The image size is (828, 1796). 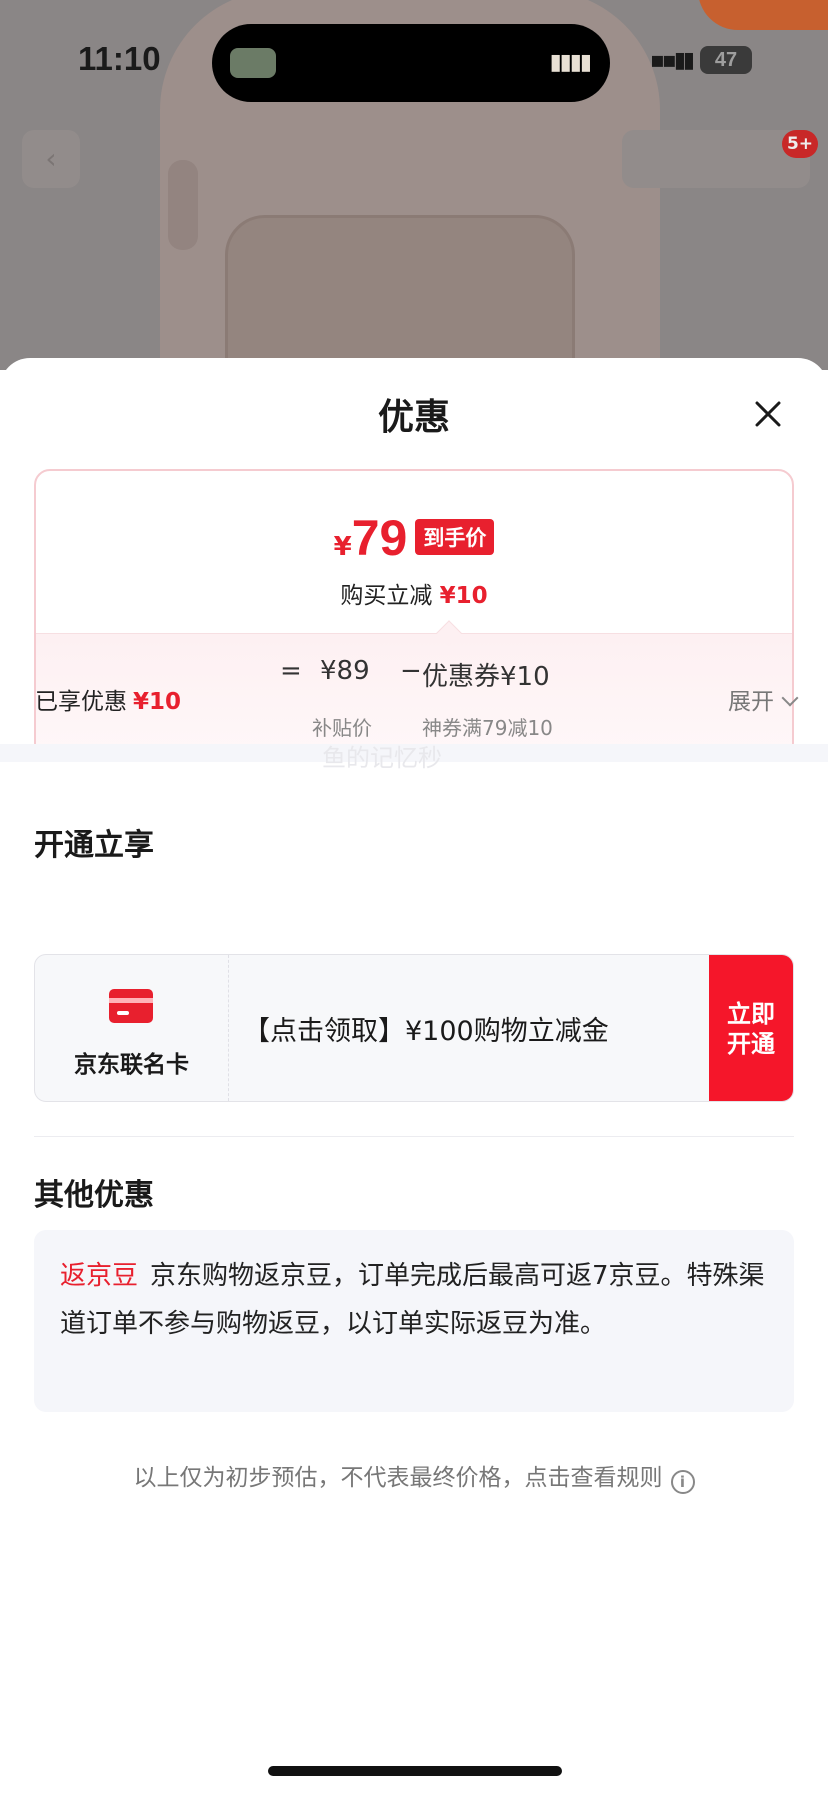 What do you see at coordinates (382, 758) in the screenshot?
I see `watermark: 鱼的记忆秒` at bounding box center [382, 758].